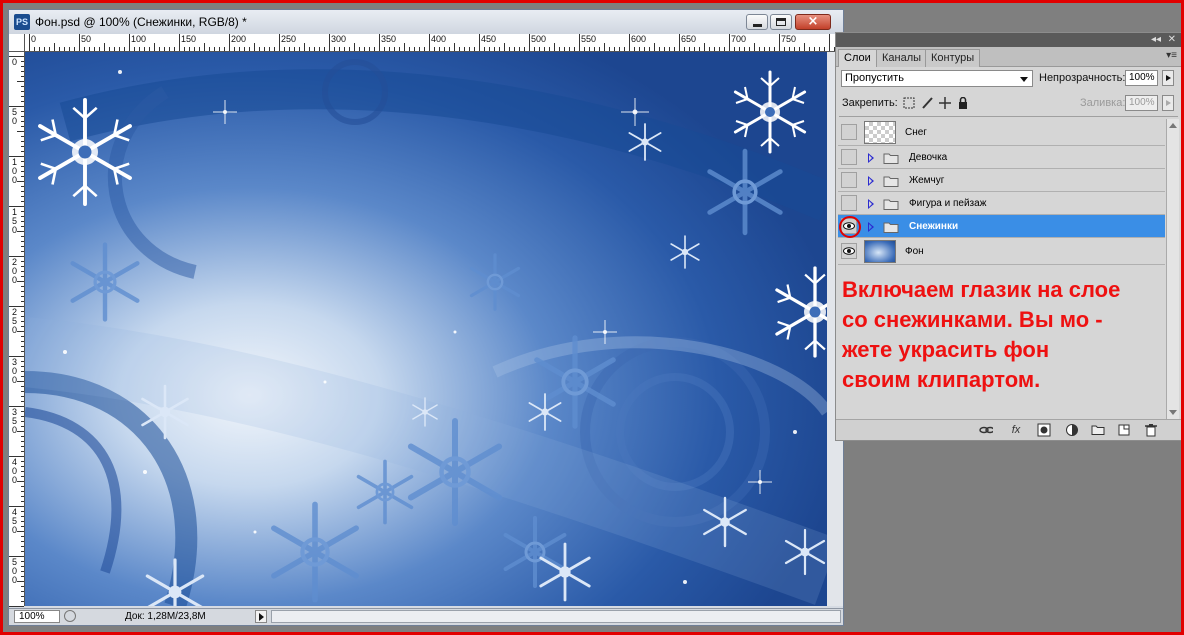 The height and width of the screenshot is (635, 1184). Describe the element at coordinates (37, 616) in the screenshot. I see `zoom-field: 100%` at that location.